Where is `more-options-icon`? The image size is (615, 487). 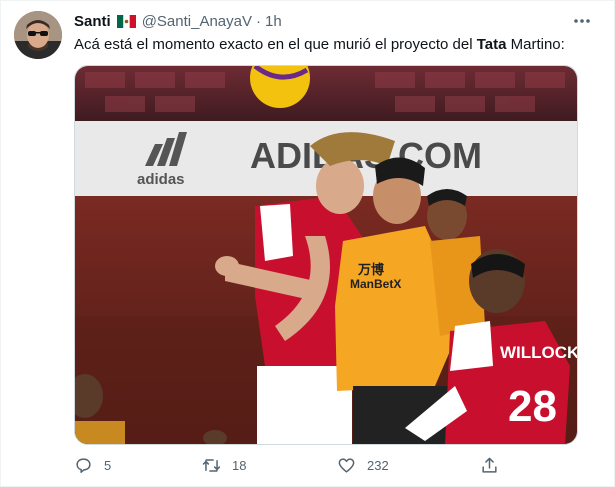
more-options-icon is located at coordinates (582, 21).